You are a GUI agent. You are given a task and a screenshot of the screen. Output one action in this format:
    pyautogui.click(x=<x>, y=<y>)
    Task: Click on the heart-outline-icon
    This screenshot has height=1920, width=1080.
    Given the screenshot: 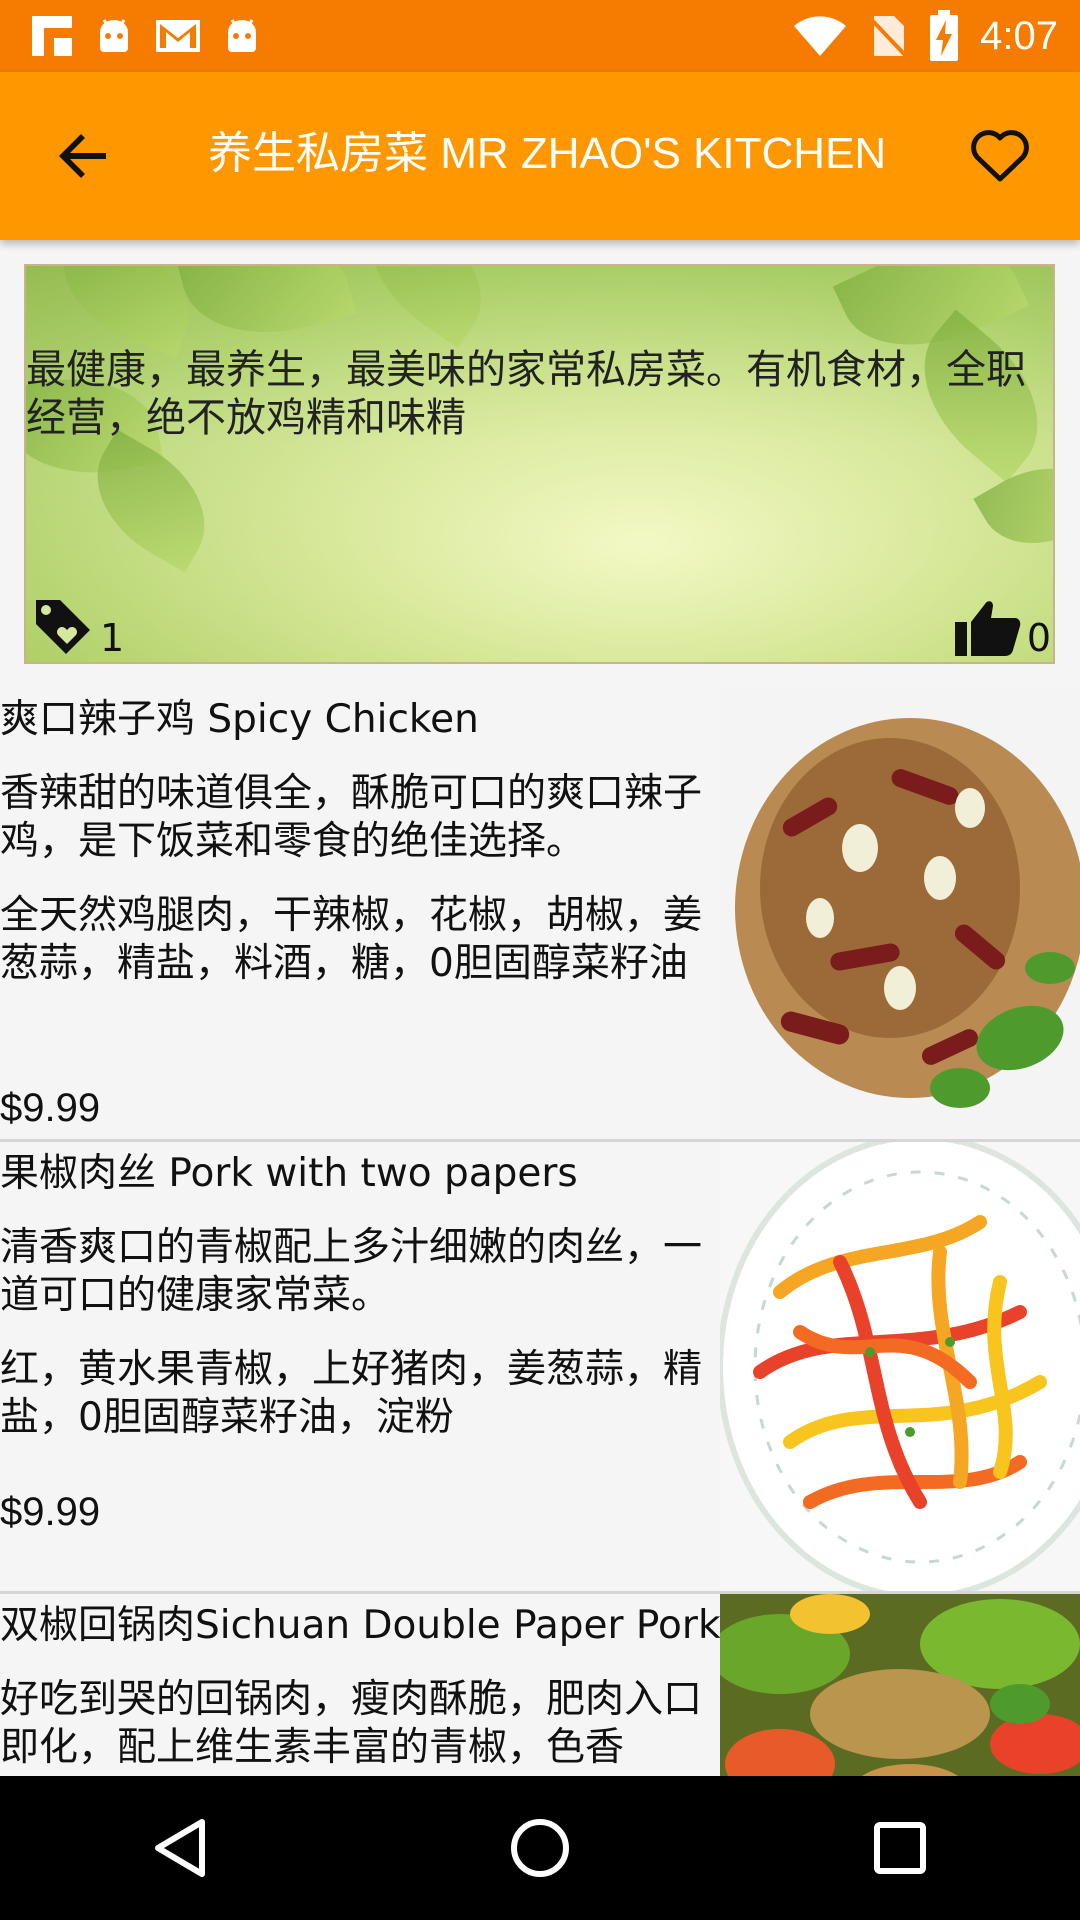 What is the action you would take?
    pyautogui.click(x=1000, y=156)
    